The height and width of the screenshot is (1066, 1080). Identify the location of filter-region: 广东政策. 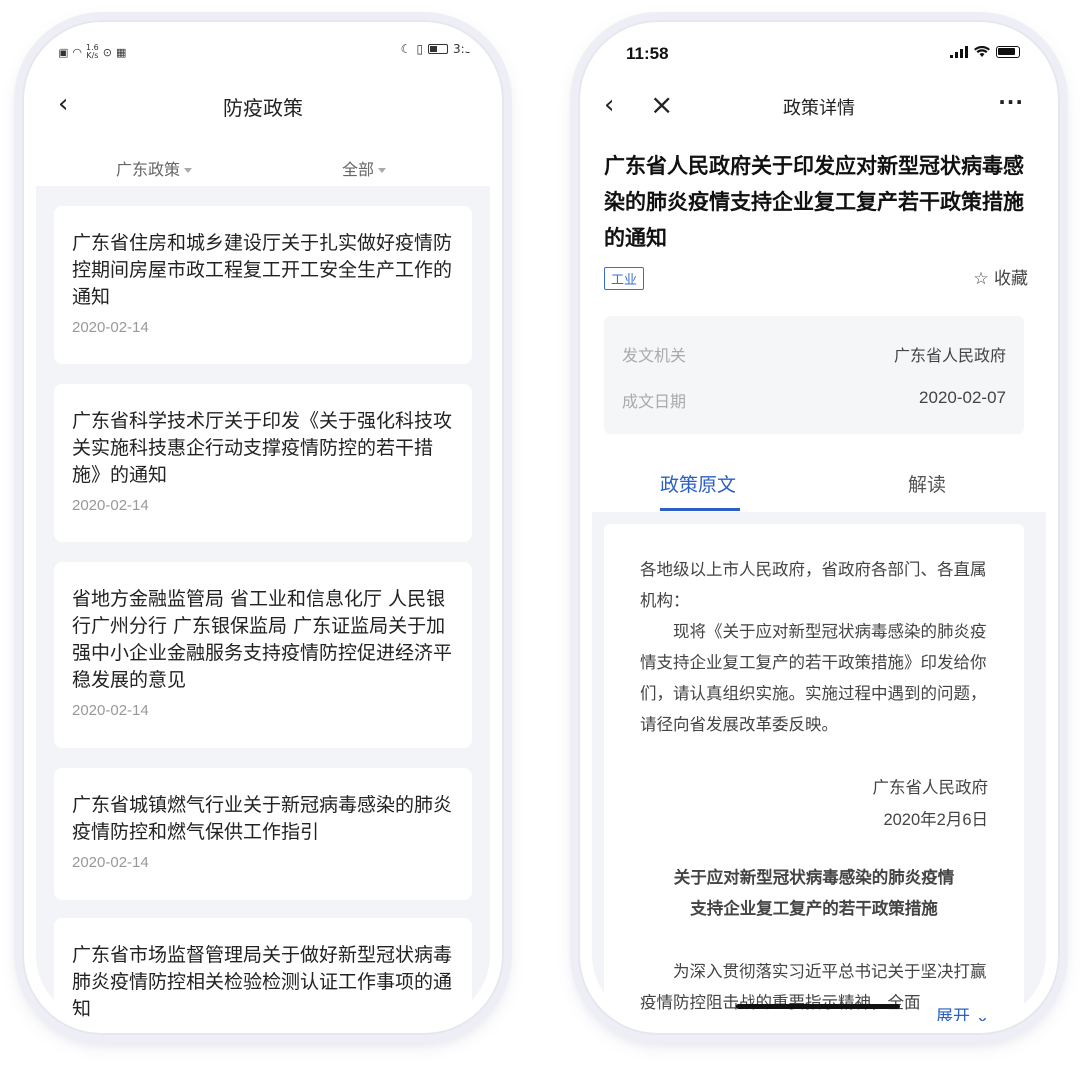
(154, 168).